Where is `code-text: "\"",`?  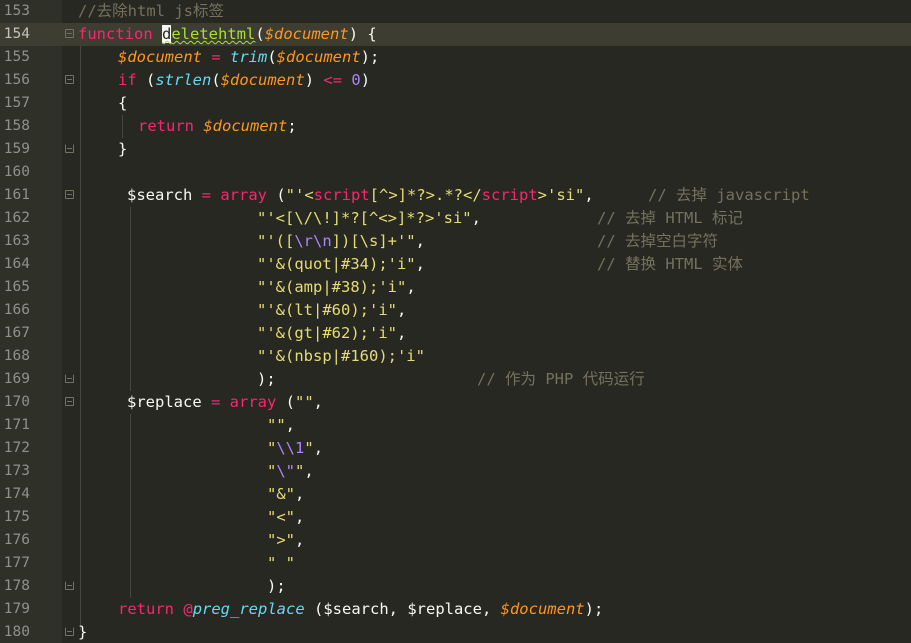
code-text: "\"", is located at coordinates (290, 471).